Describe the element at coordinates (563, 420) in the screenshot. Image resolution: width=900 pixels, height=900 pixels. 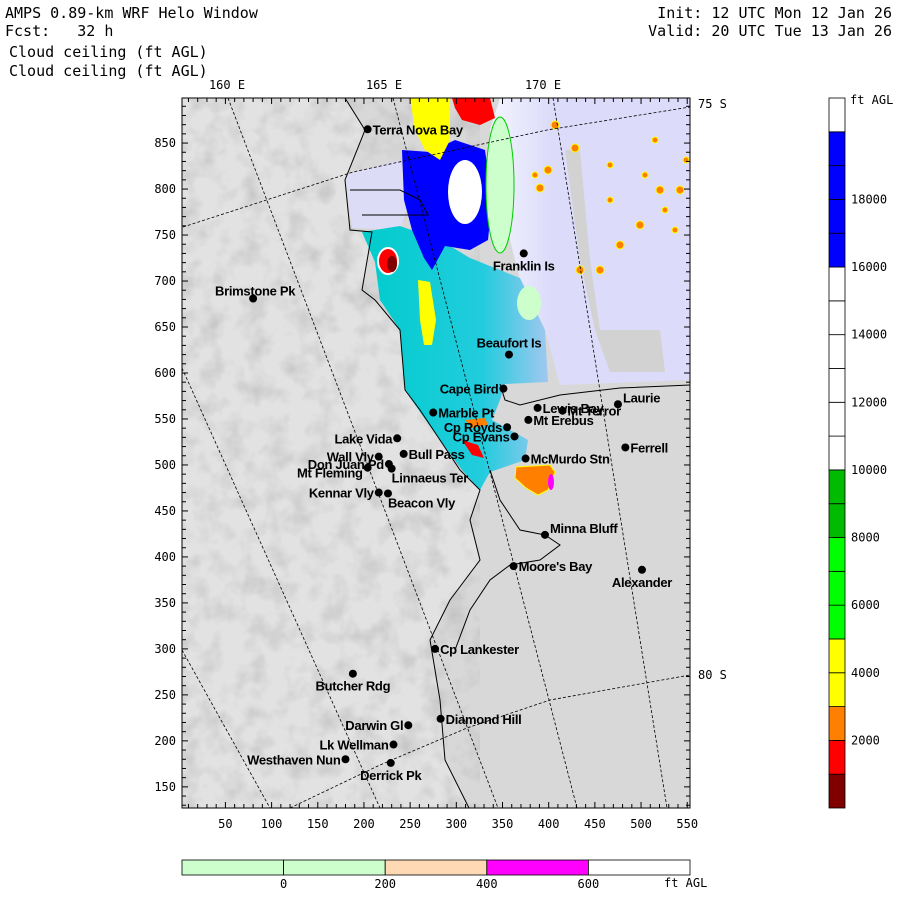
I see `station-label: Mt Erebus` at that location.